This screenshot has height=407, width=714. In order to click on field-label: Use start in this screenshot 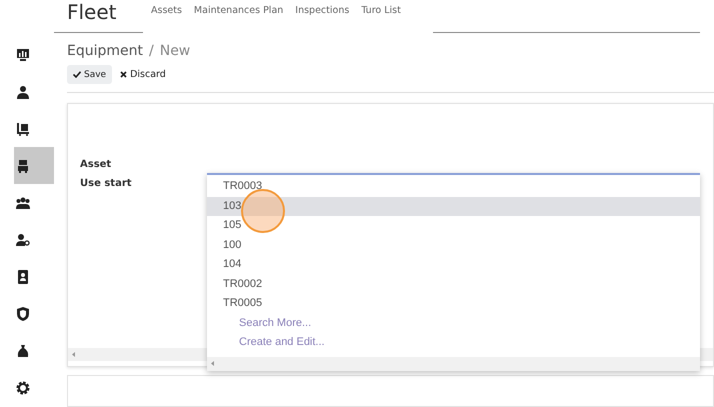, I will do `click(106, 183)`.